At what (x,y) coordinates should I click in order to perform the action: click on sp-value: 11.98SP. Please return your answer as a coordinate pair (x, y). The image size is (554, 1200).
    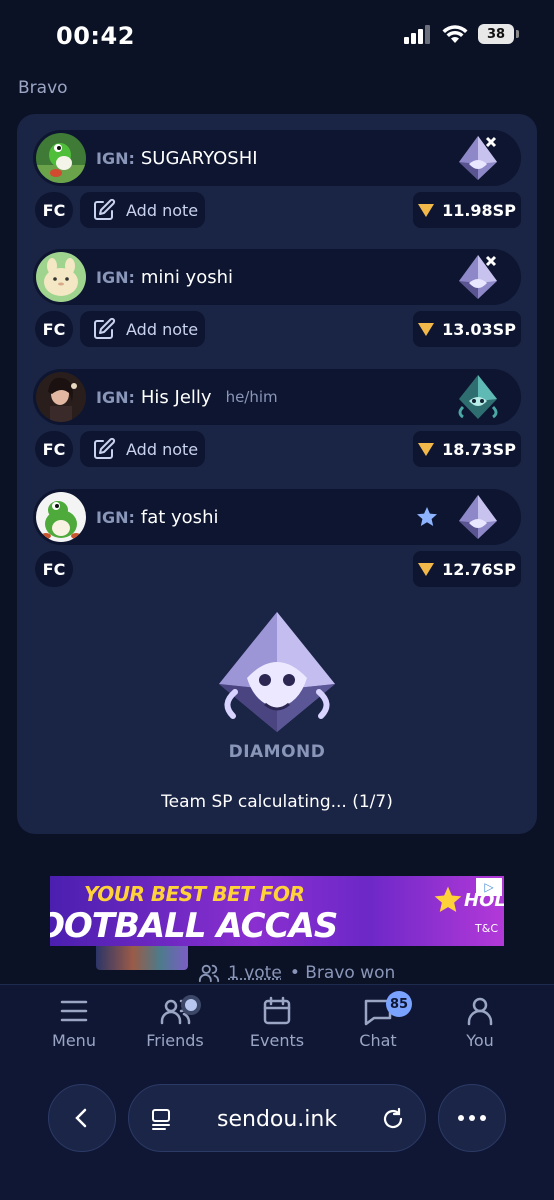
    Looking at the image, I should click on (467, 210).